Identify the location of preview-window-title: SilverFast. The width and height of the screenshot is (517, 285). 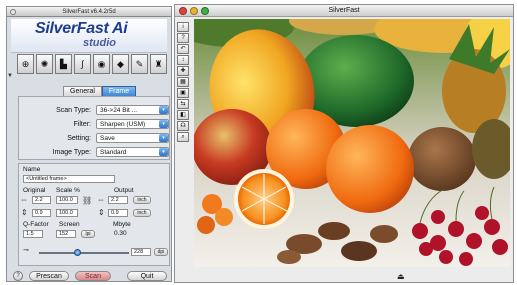
(344, 10).